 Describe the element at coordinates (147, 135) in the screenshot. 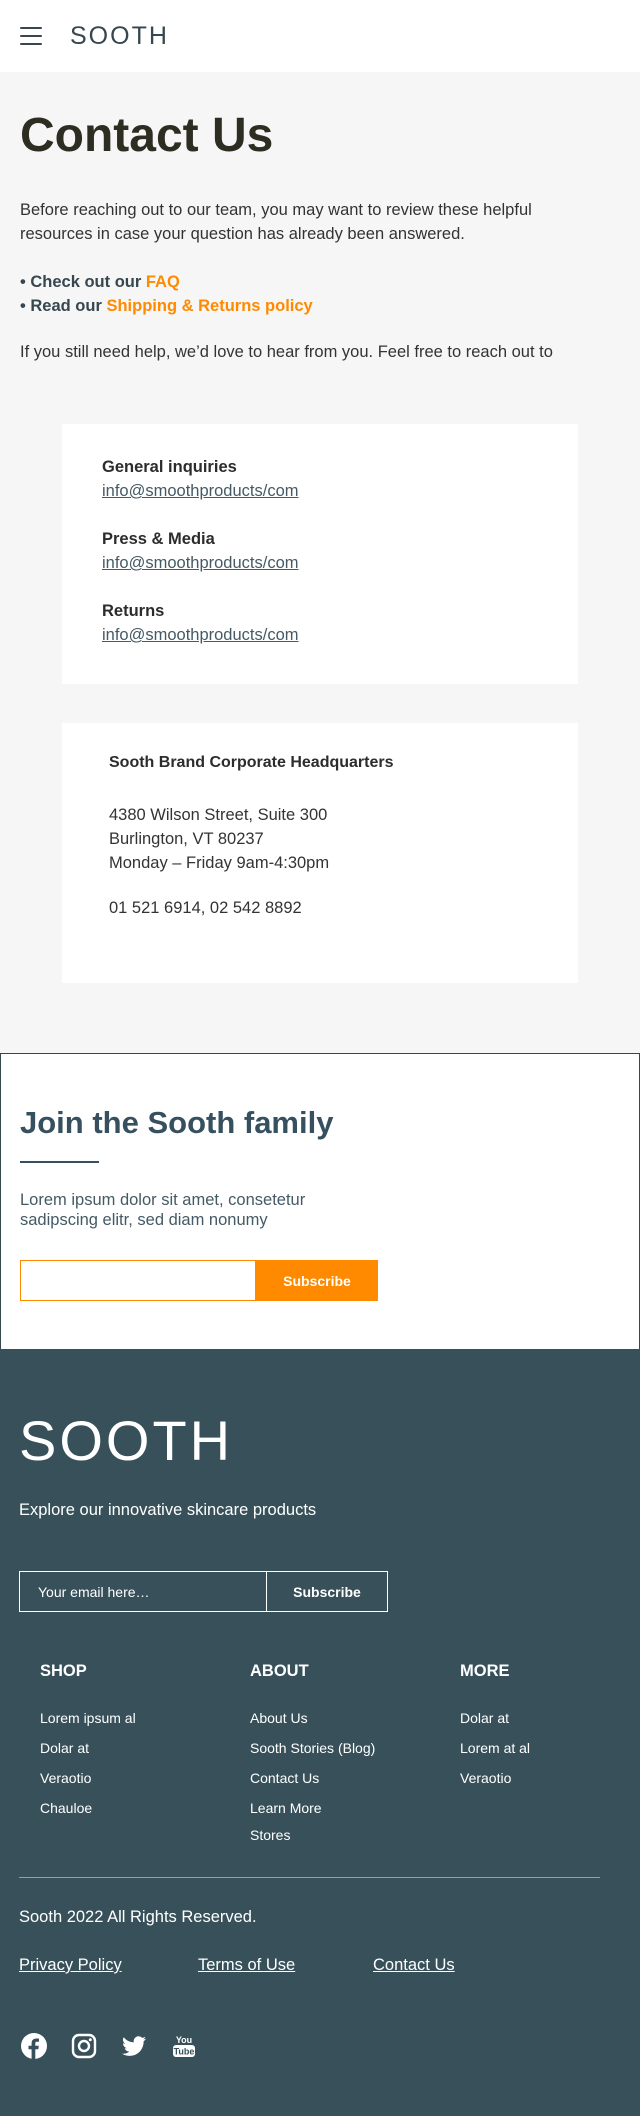

I see `page-title: Contact Us` at that location.